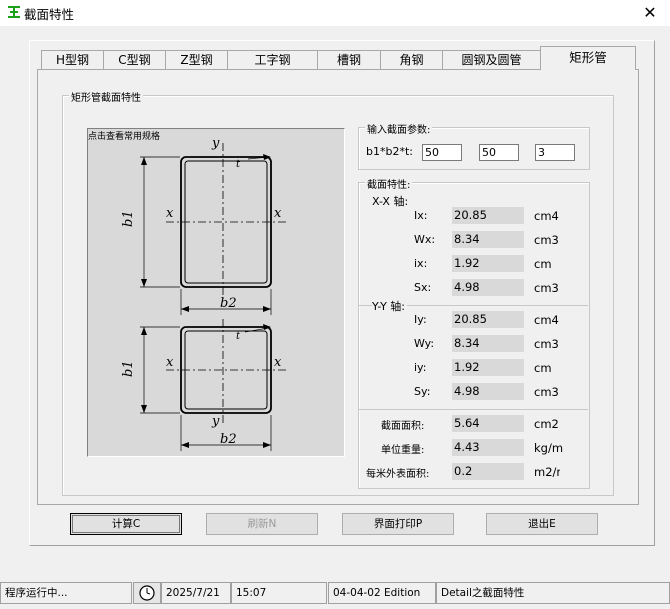  What do you see at coordinates (588, 58) in the screenshot?
I see `tab-rect-pipe: 矩形管` at bounding box center [588, 58].